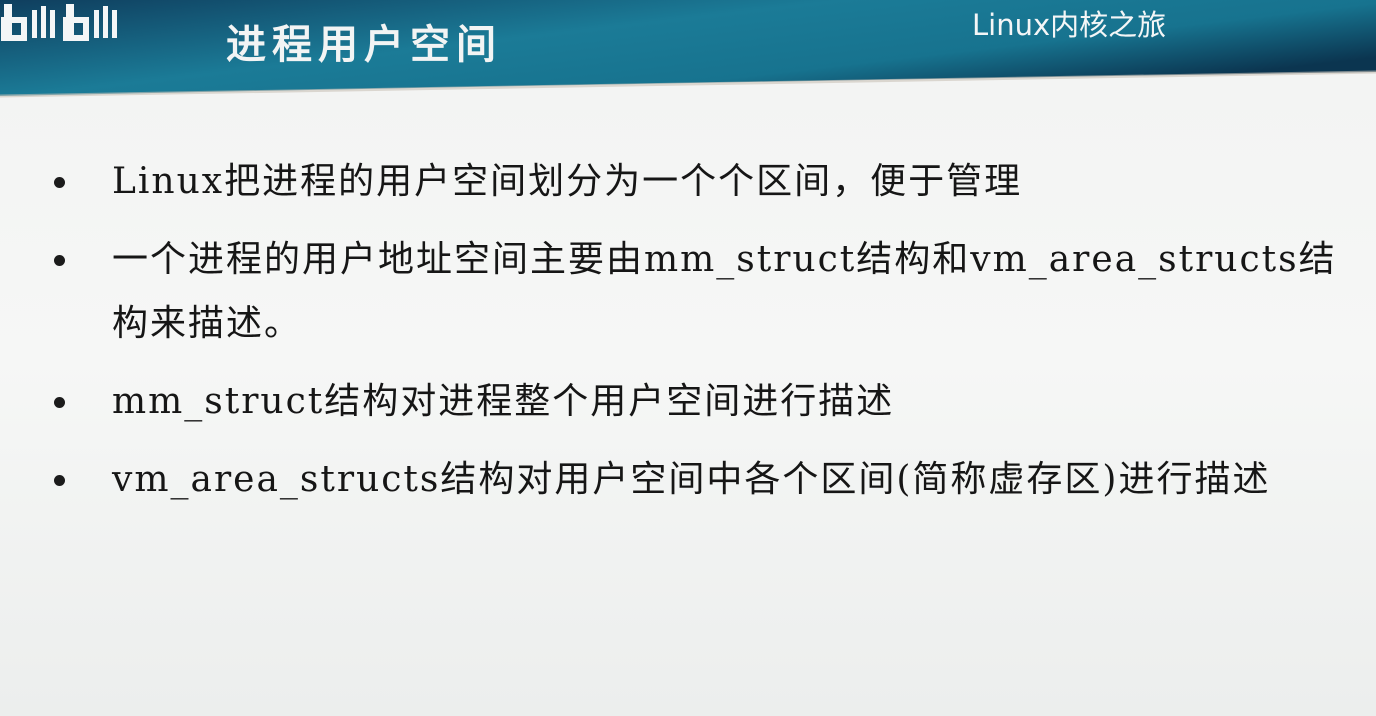 The width and height of the screenshot is (1376, 716). I want to click on slide-title: 进程用户空间, so click(364, 45).